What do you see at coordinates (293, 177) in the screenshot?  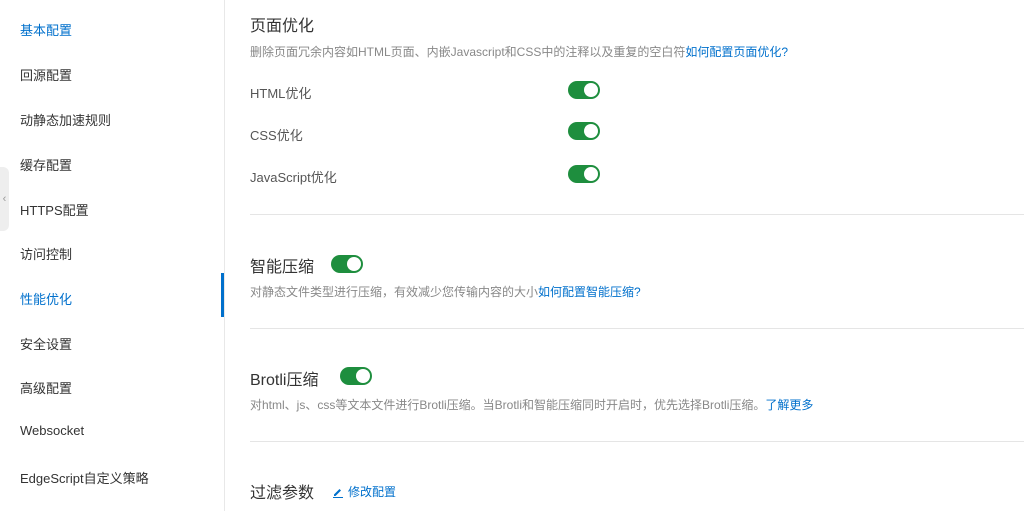 I see `js-optimize-label: JavaScript优化` at bounding box center [293, 177].